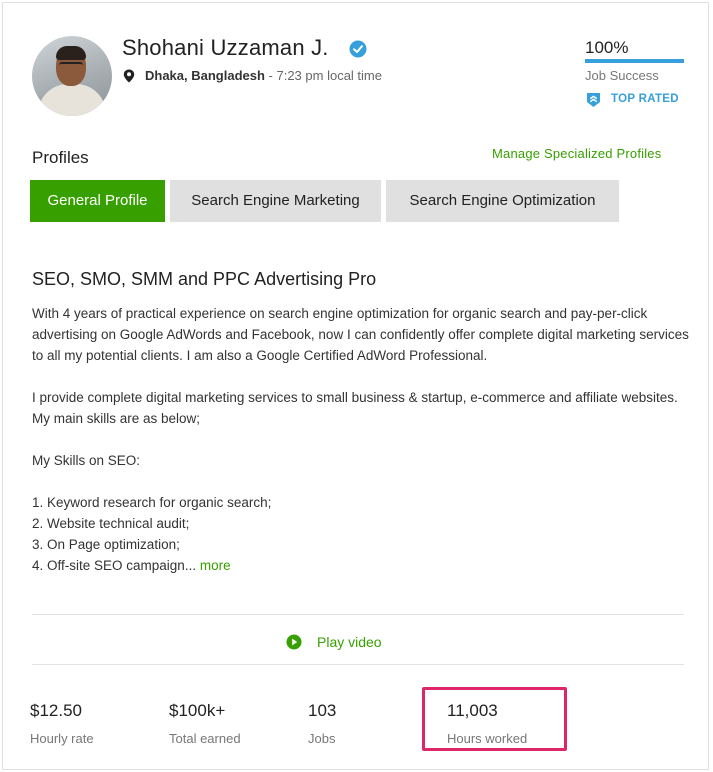 Image resolution: width=713 pixels, height=772 pixels. What do you see at coordinates (322, 723) in the screenshot?
I see `stat-jobs: 103 Jobs` at bounding box center [322, 723].